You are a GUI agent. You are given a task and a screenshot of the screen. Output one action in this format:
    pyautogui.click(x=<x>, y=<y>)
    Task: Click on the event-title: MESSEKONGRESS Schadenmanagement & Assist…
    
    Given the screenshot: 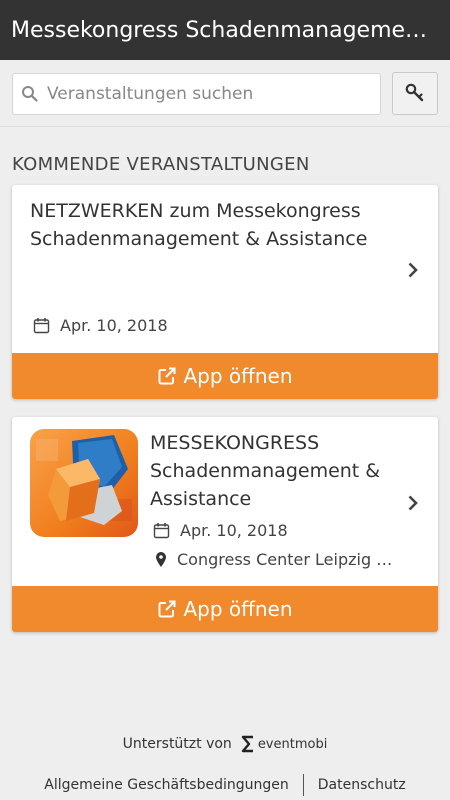 What is the action you would take?
    pyautogui.click(x=265, y=471)
    